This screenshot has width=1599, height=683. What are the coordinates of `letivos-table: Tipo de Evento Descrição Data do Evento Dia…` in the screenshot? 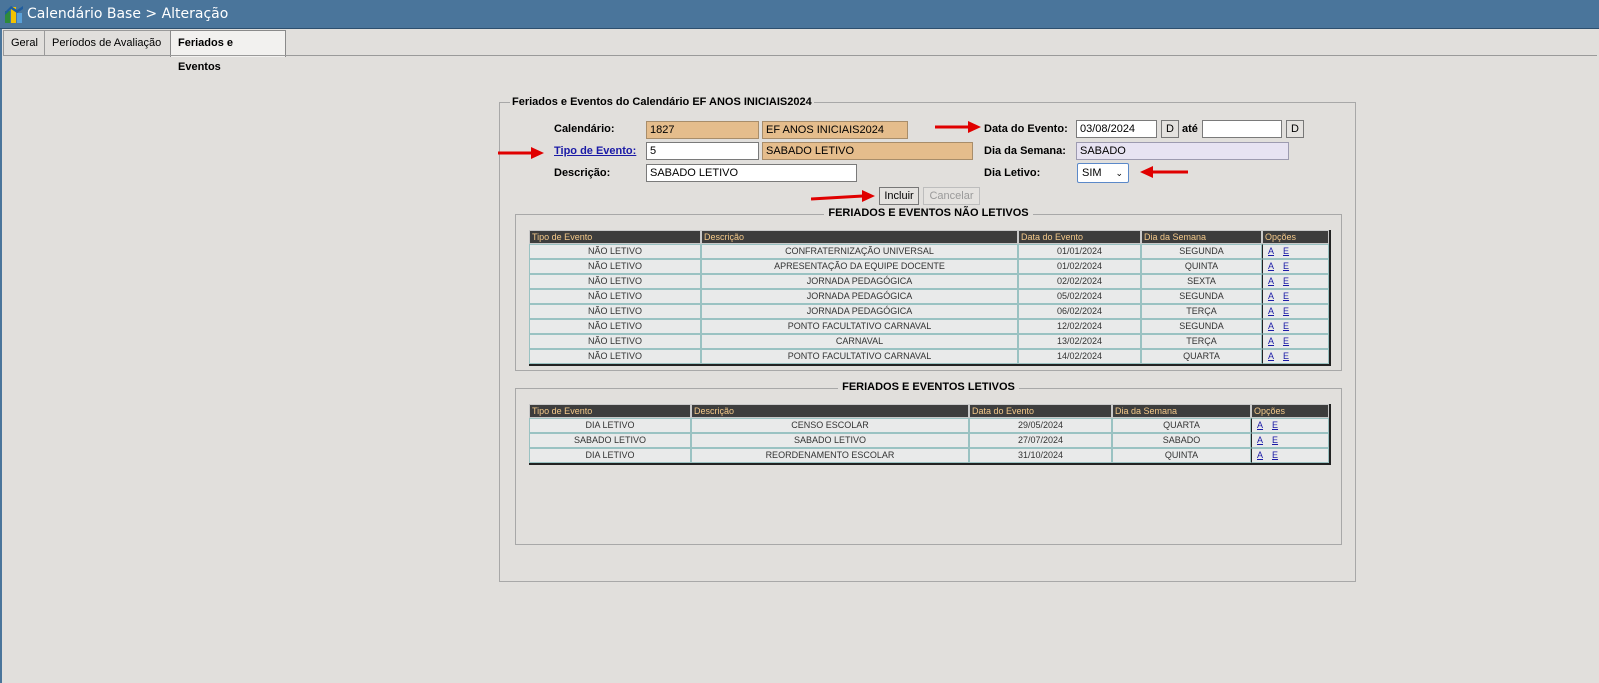 It's located at (930, 434).